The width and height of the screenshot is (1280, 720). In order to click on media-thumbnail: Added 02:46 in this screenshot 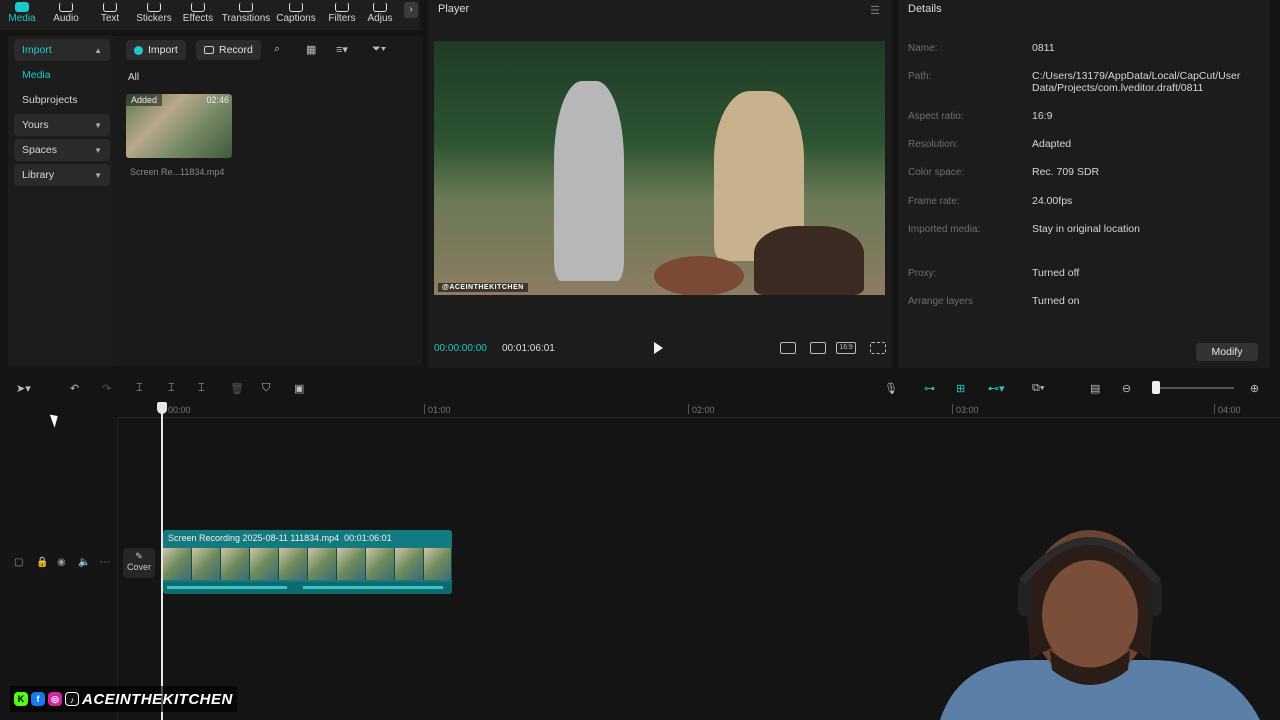, I will do `click(179, 126)`.